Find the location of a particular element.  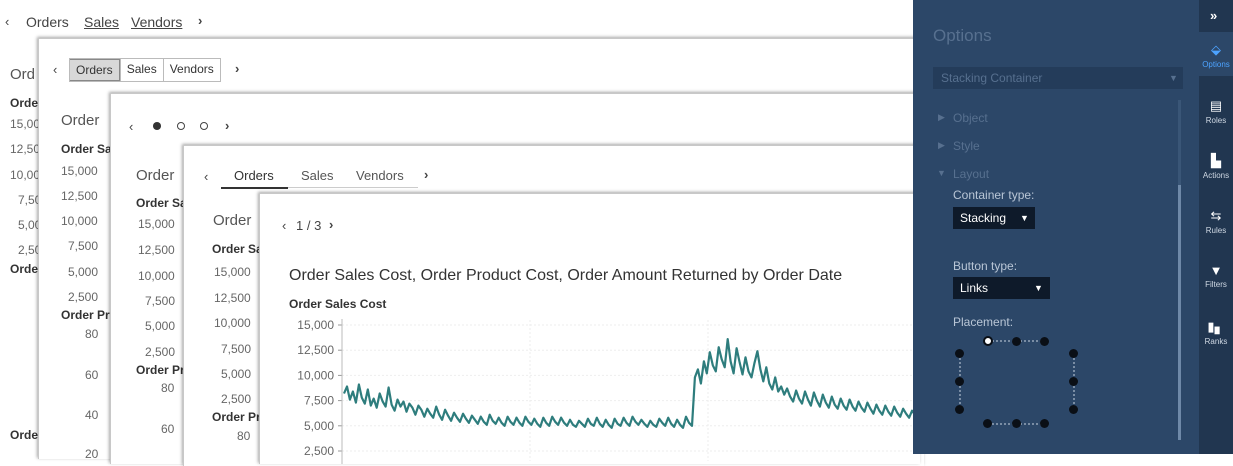

placement-option-top-center is located at coordinates (1016, 341).